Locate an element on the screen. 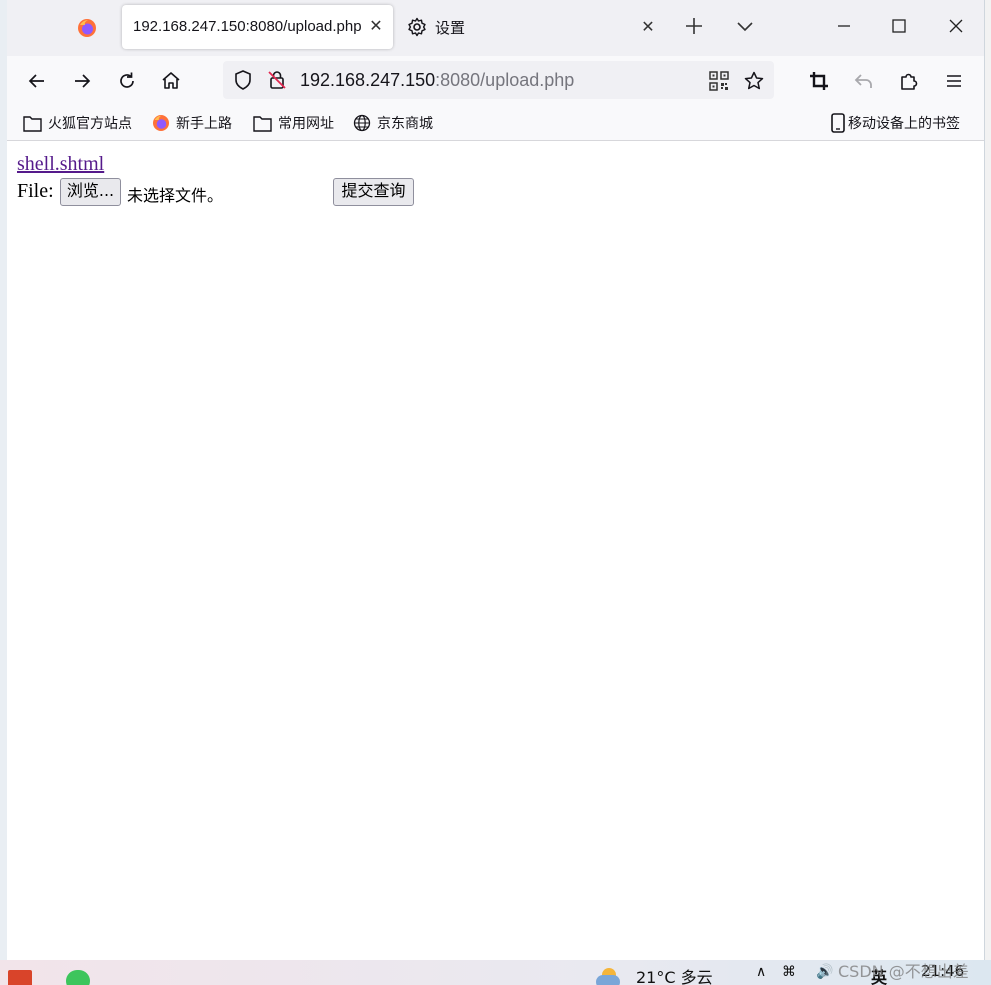  undo-button is located at coordinates (864, 81).